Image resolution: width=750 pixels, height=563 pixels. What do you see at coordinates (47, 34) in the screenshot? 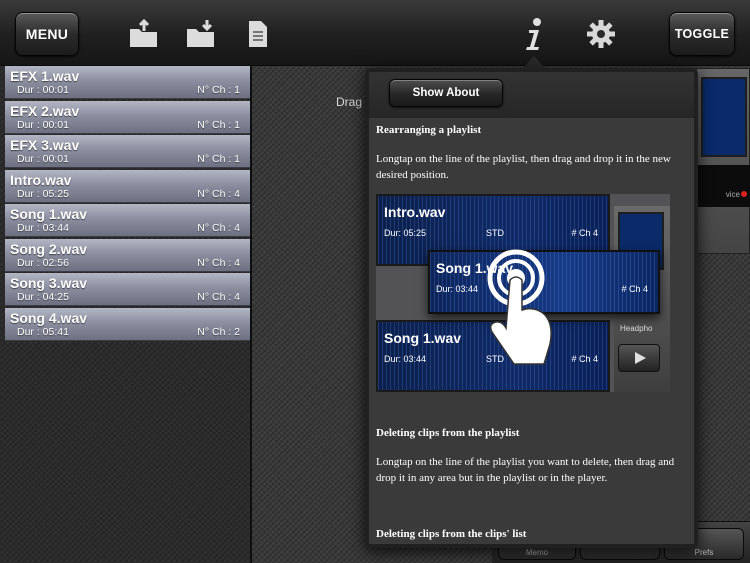
I see `menu-button: MENU` at bounding box center [47, 34].